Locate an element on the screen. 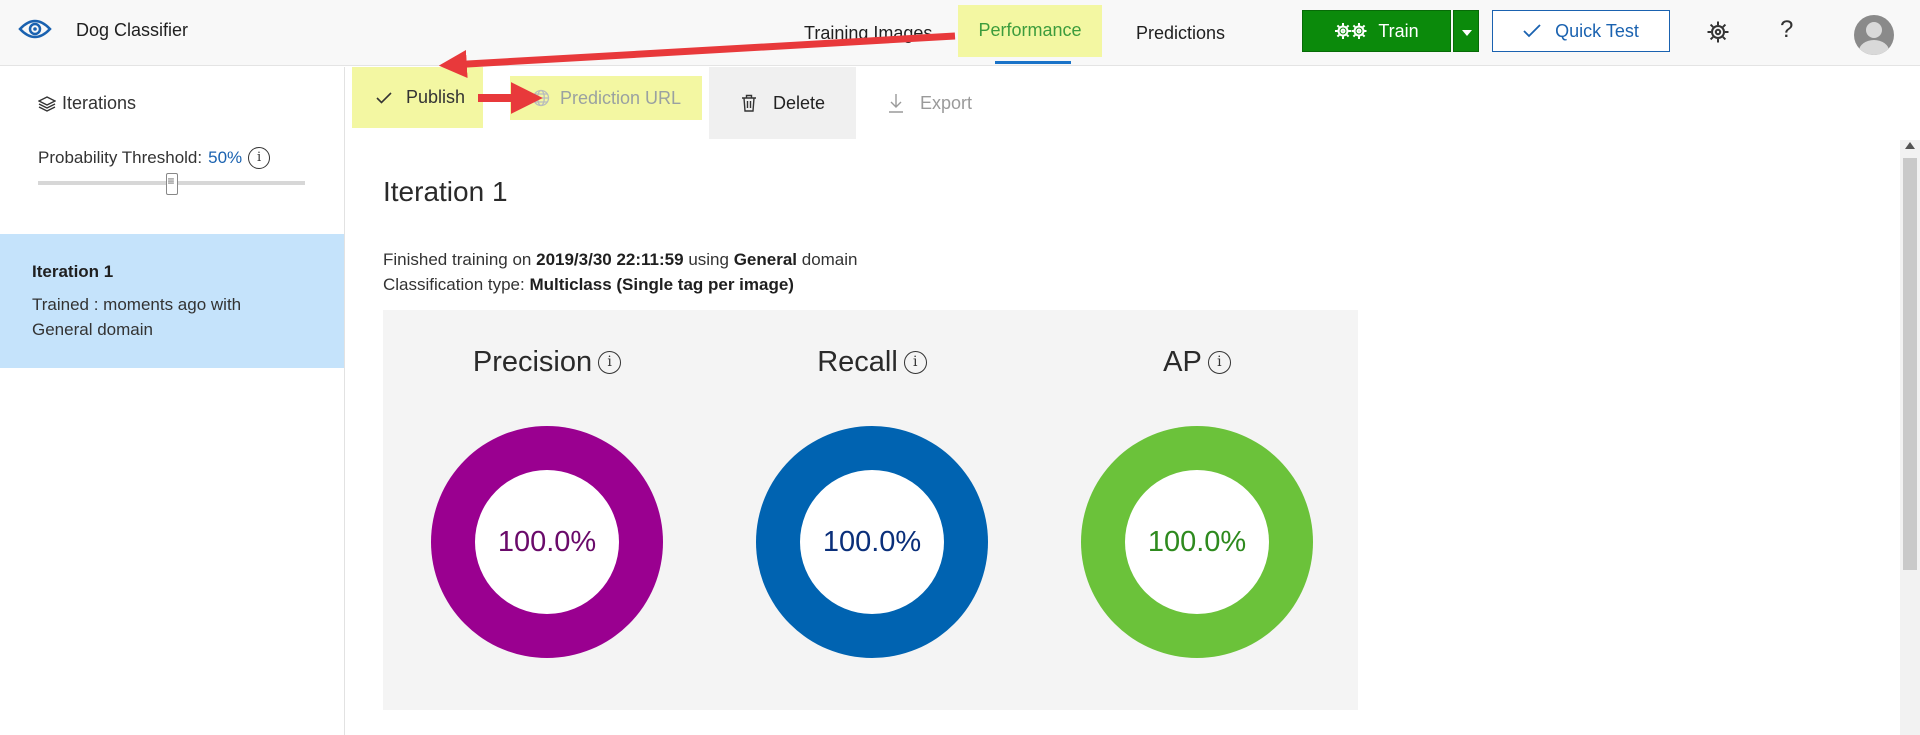 The image size is (1920, 735). prediction-url-label: Prediction URL is located at coordinates (621, 97).